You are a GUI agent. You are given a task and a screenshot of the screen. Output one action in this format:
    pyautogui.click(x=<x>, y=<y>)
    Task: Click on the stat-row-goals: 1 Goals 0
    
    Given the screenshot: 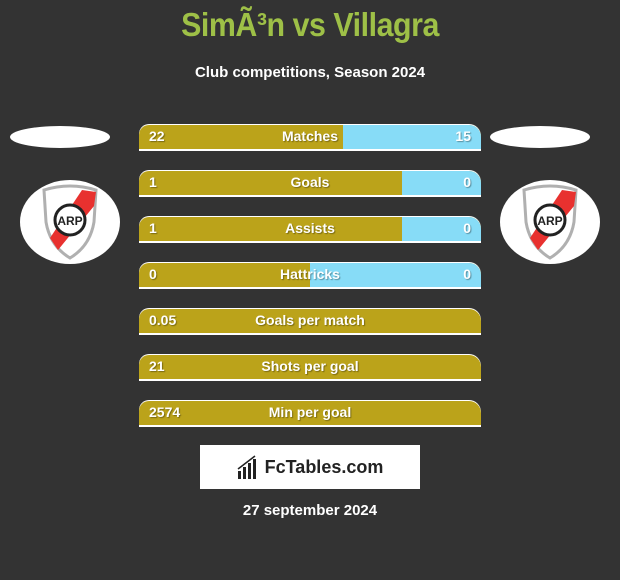 What is the action you would take?
    pyautogui.click(x=310, y=184)
    